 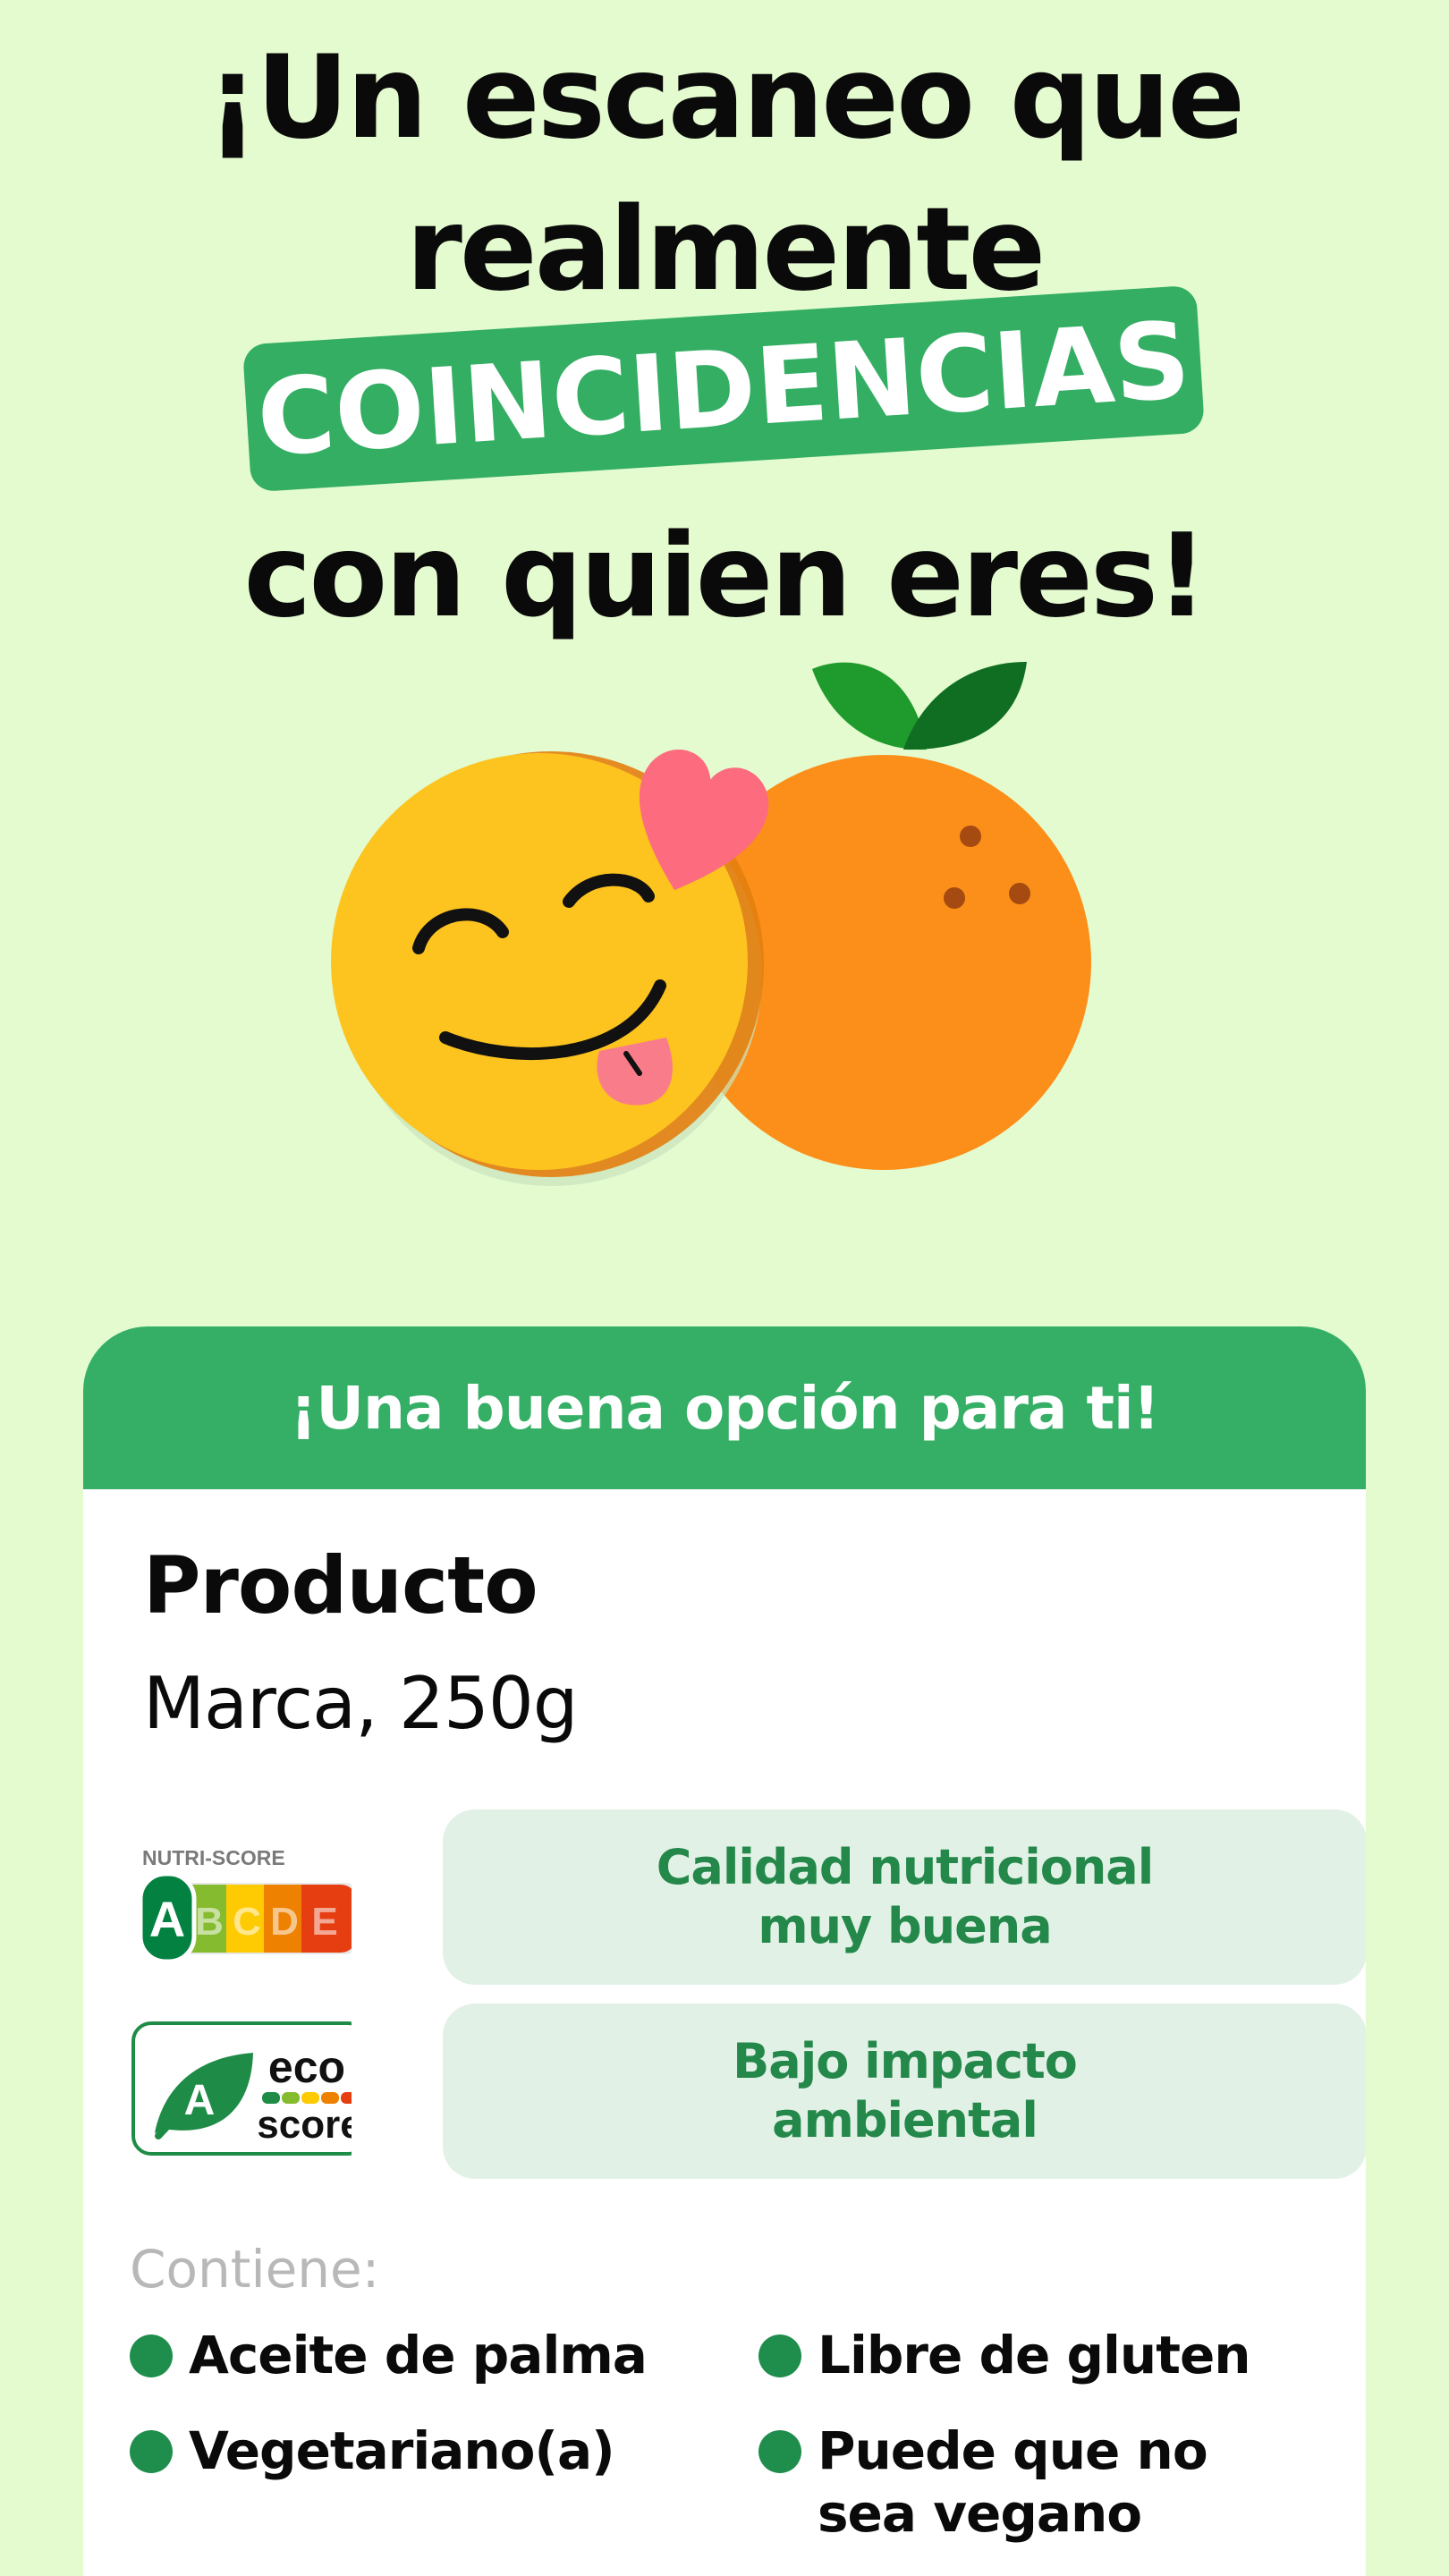 I want to click on attribute-item: Aceite de palma, so click(x=392, y=2355).